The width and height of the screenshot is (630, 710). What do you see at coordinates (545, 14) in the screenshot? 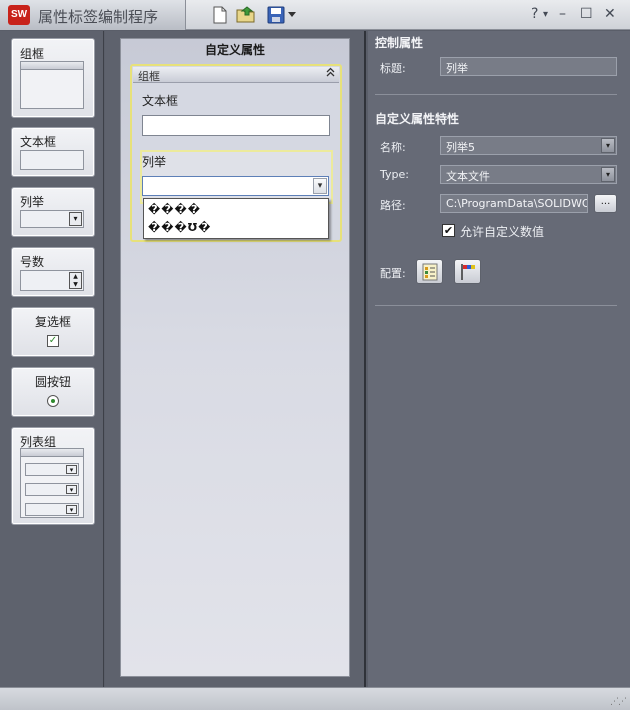
I see `help-dropdown-icon: ▾` at bounding box center [545, 14].